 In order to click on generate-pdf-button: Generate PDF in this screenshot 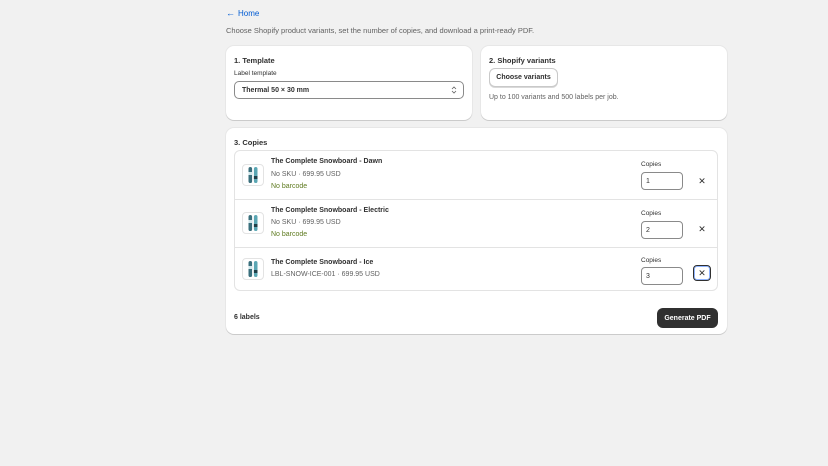, I will do `click(687, 318)`.